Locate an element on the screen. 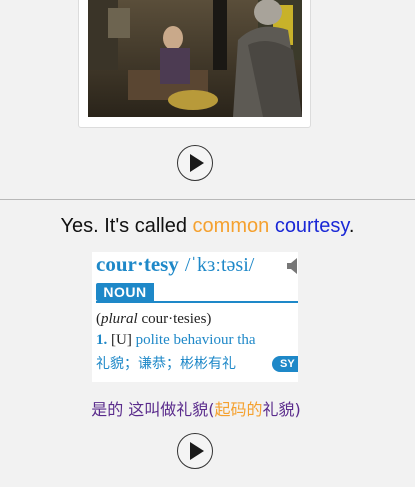 This screenshot has height=487, width=415. play-button-top is located at coordinates (195, 163).